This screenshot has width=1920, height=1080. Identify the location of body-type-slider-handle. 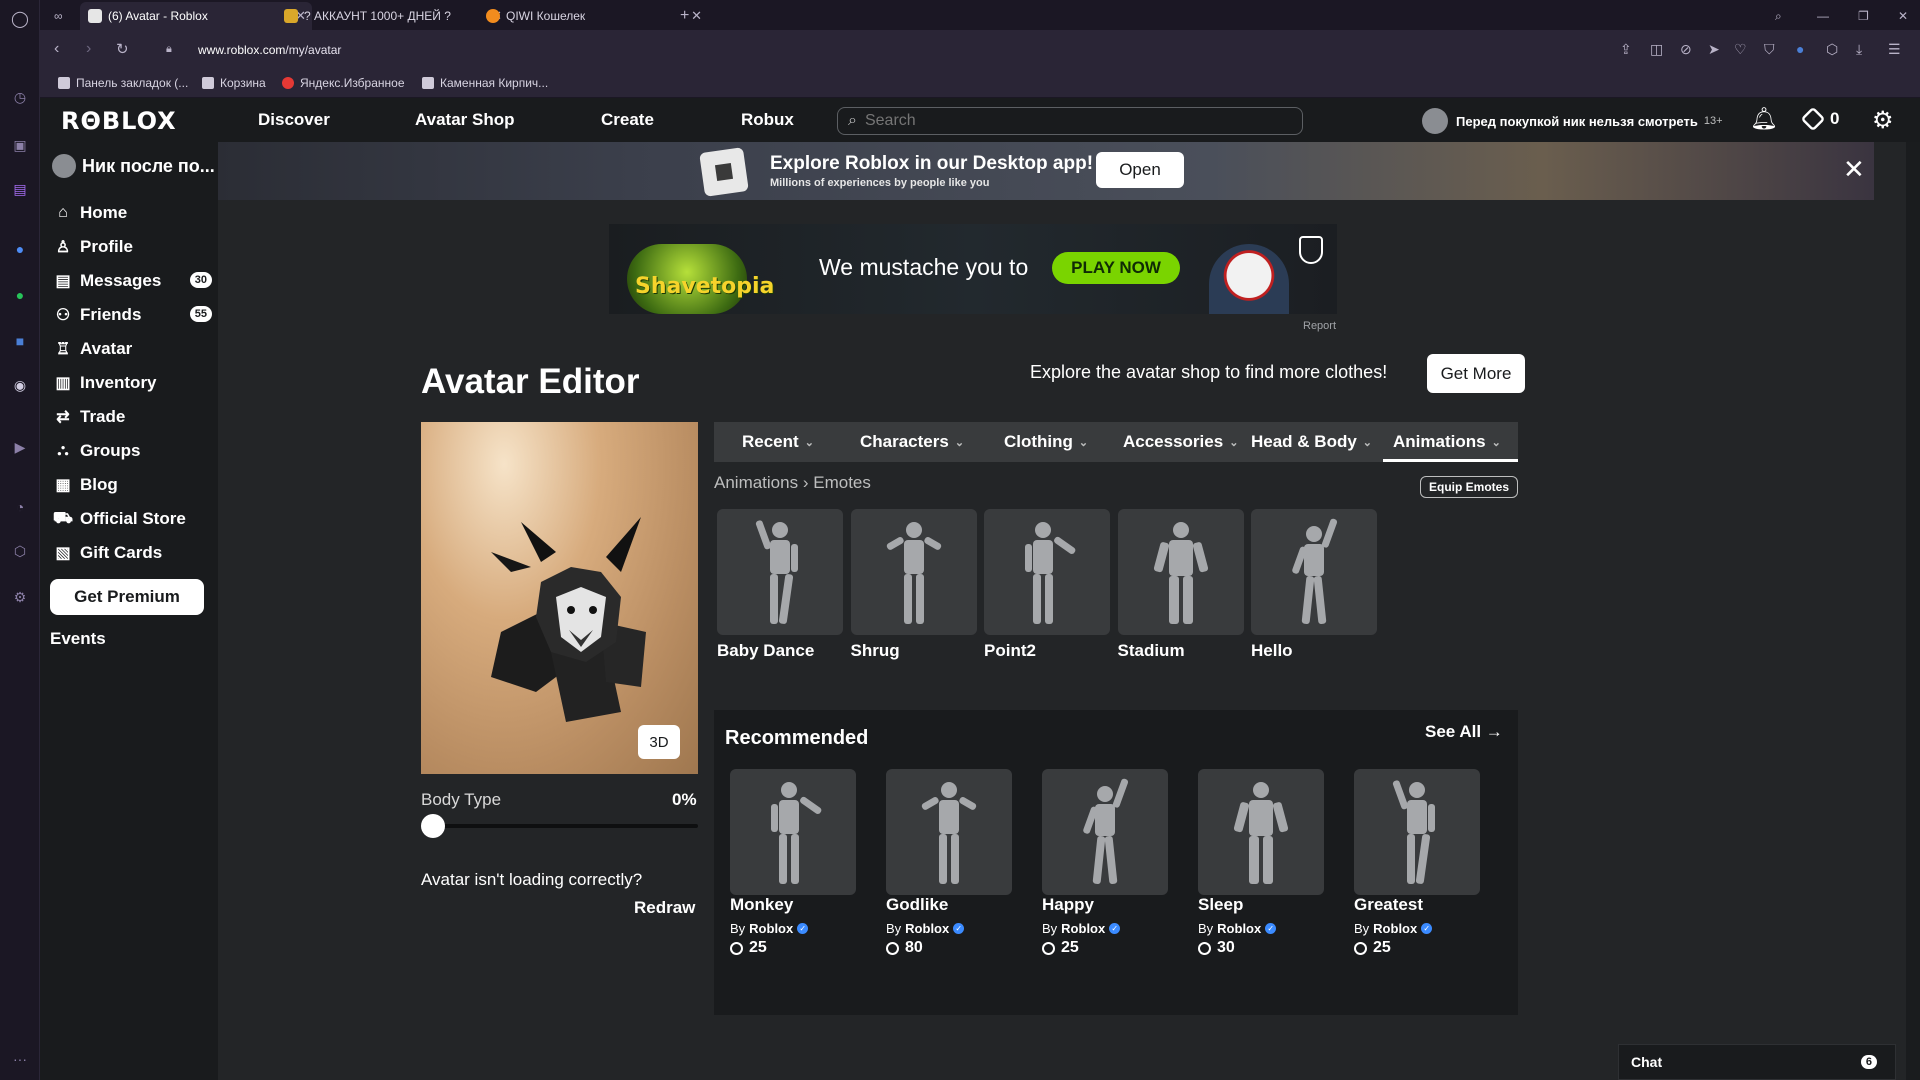
(433, 826).